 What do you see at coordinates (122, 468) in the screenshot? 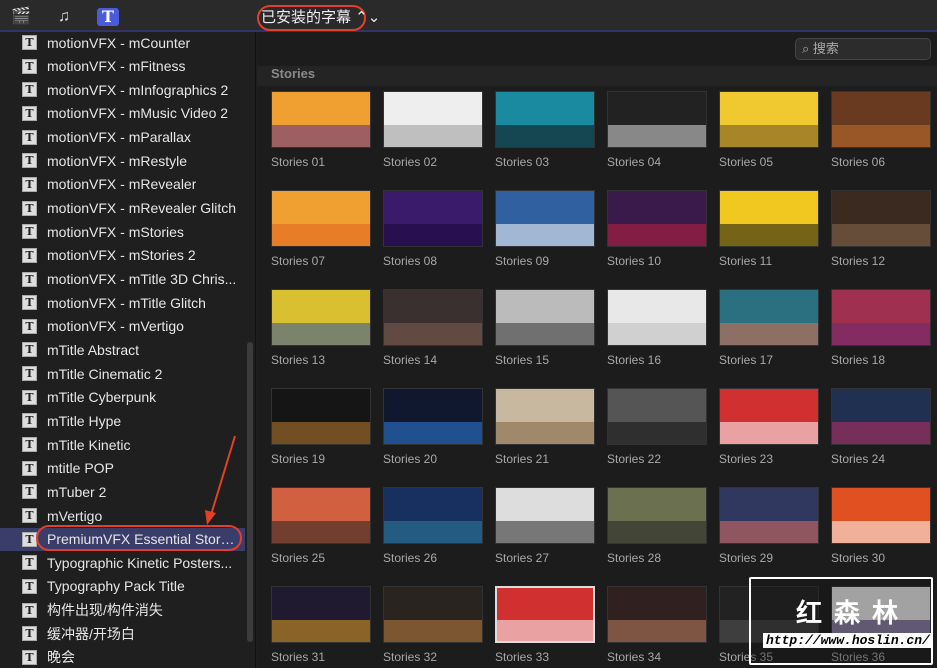
I see `sidebar-item: Tmtitle POP` at bounding box center [122, 468].